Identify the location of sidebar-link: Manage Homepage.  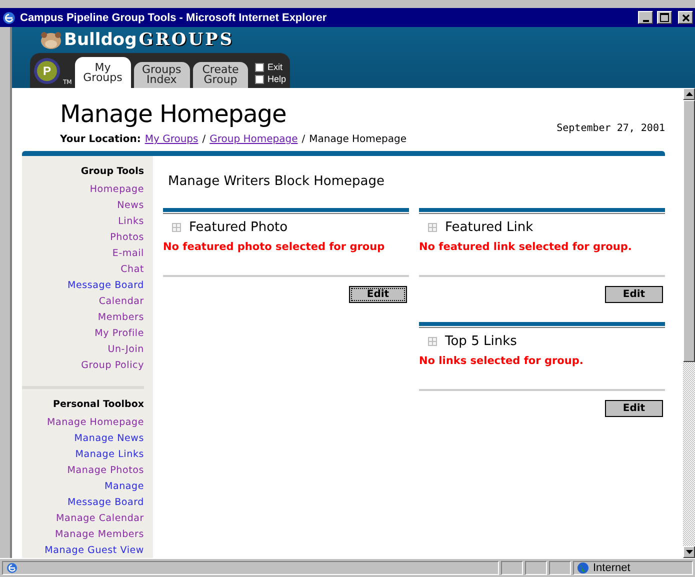
(95, 423).